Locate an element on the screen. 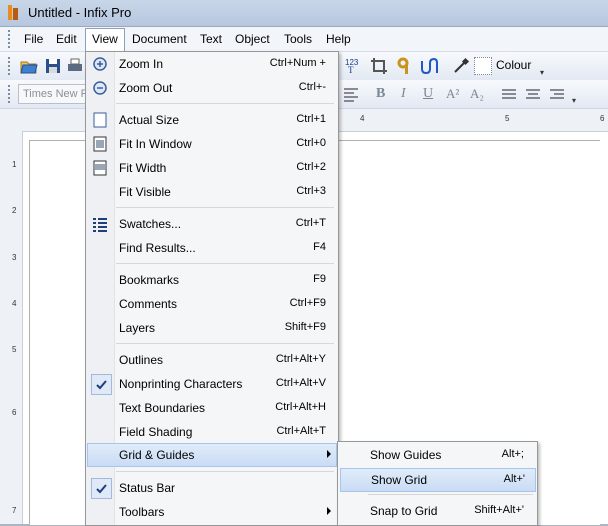 This screenshot has width=608, height=526. menu-shortcut: Ctrl+3 is located at coordinates (311, 191).